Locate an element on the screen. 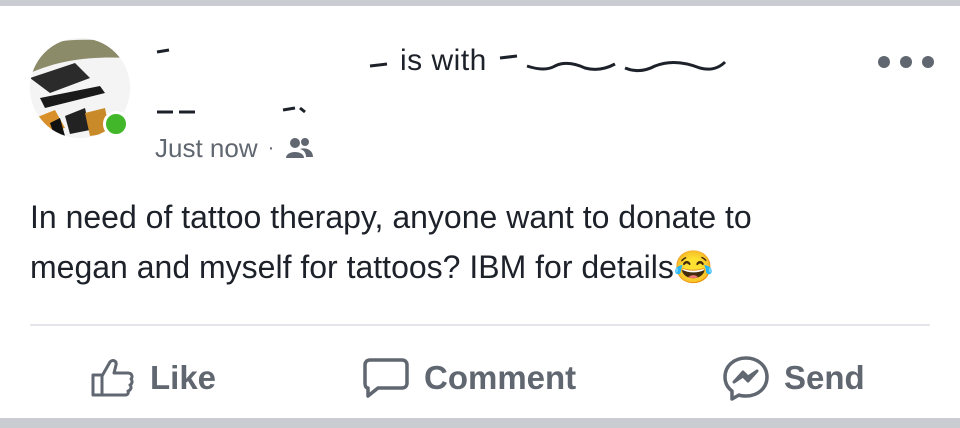 The width and height of the screenshot is (960, 428). laughing-emoji-icon: 😂 is located at coordinates (693, 267).